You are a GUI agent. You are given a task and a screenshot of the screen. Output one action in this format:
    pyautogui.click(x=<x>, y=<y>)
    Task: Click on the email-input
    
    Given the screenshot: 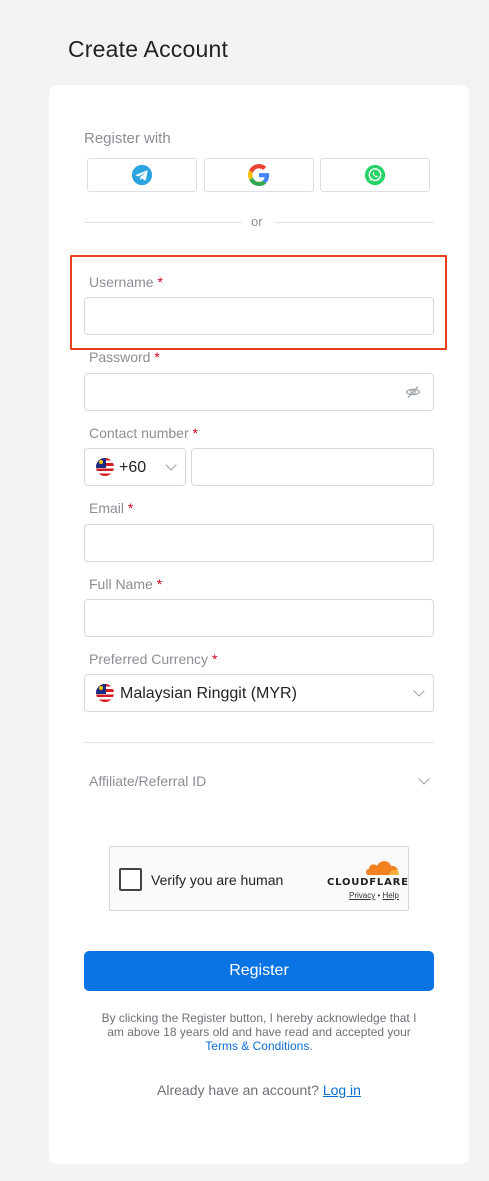 What is the action you would take?
    pyautogui.click(x=259, y=543)
    